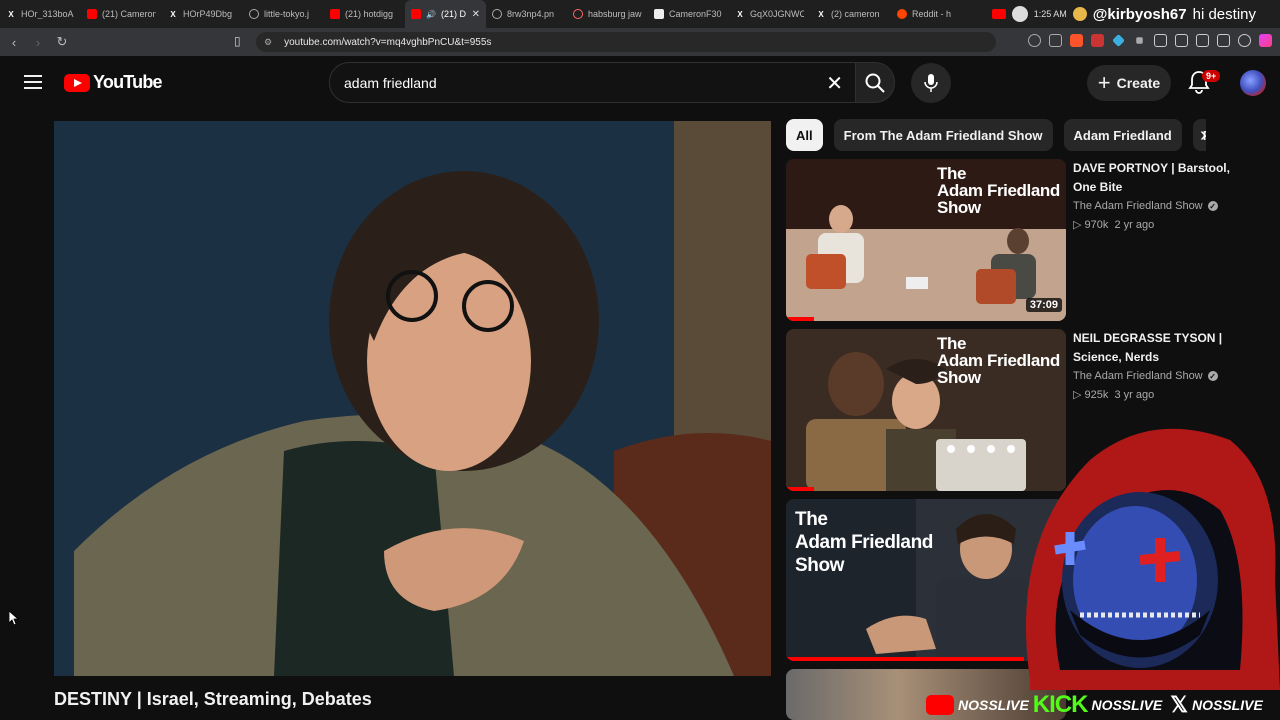  What do you see at coordinates (1155, 348) in the screenshot?
I see `recommendation-title: NEIL DEGRASSE TYSON | Science, Nerds` at bounding box center [1155, 348].